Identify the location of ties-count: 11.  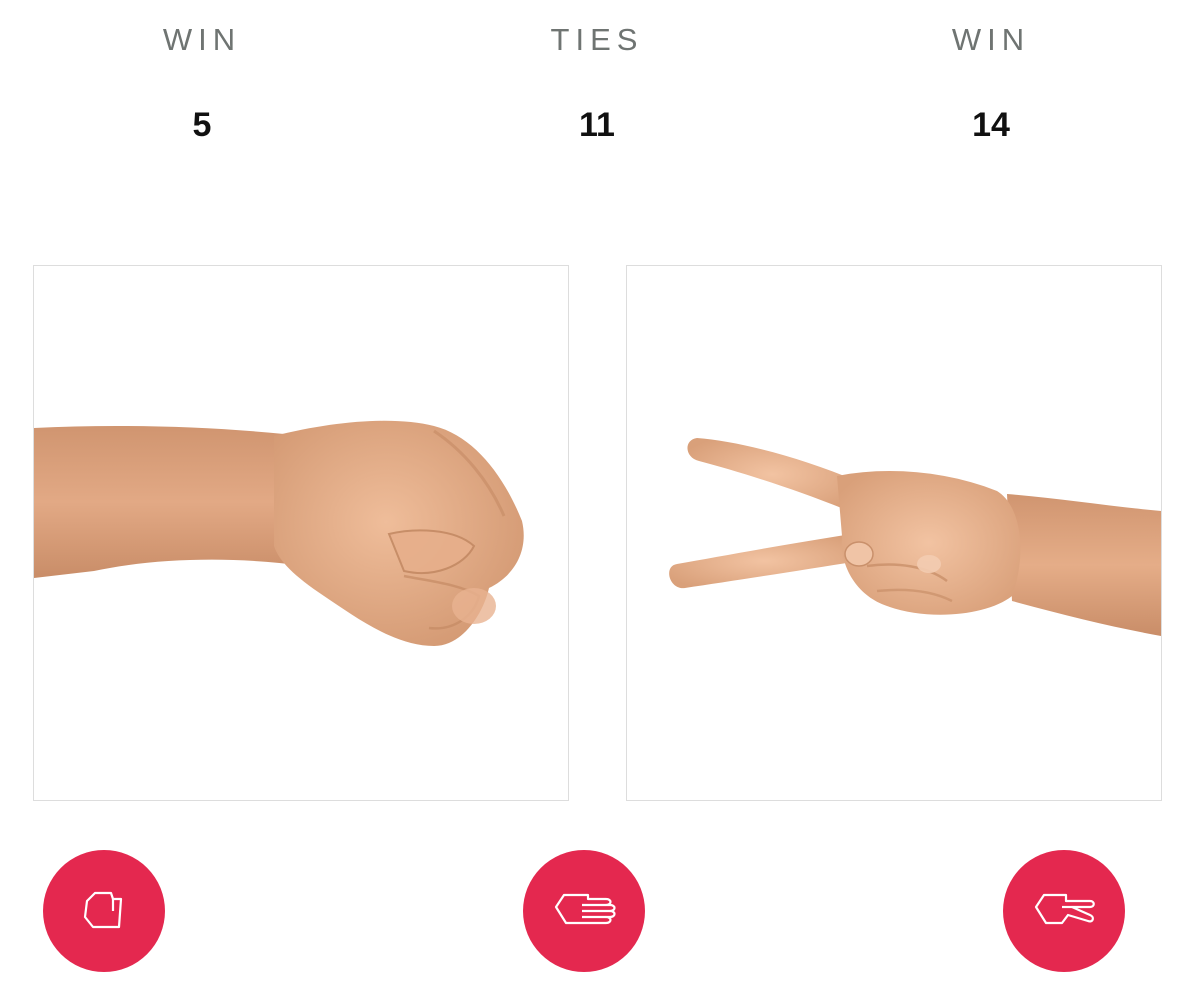
(597, 125).